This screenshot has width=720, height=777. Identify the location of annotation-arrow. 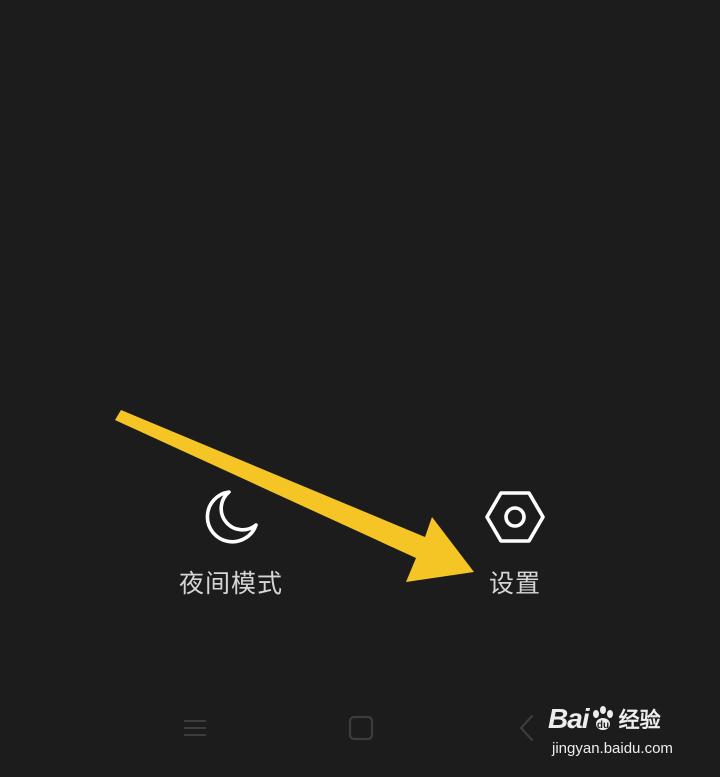
(294, 496).